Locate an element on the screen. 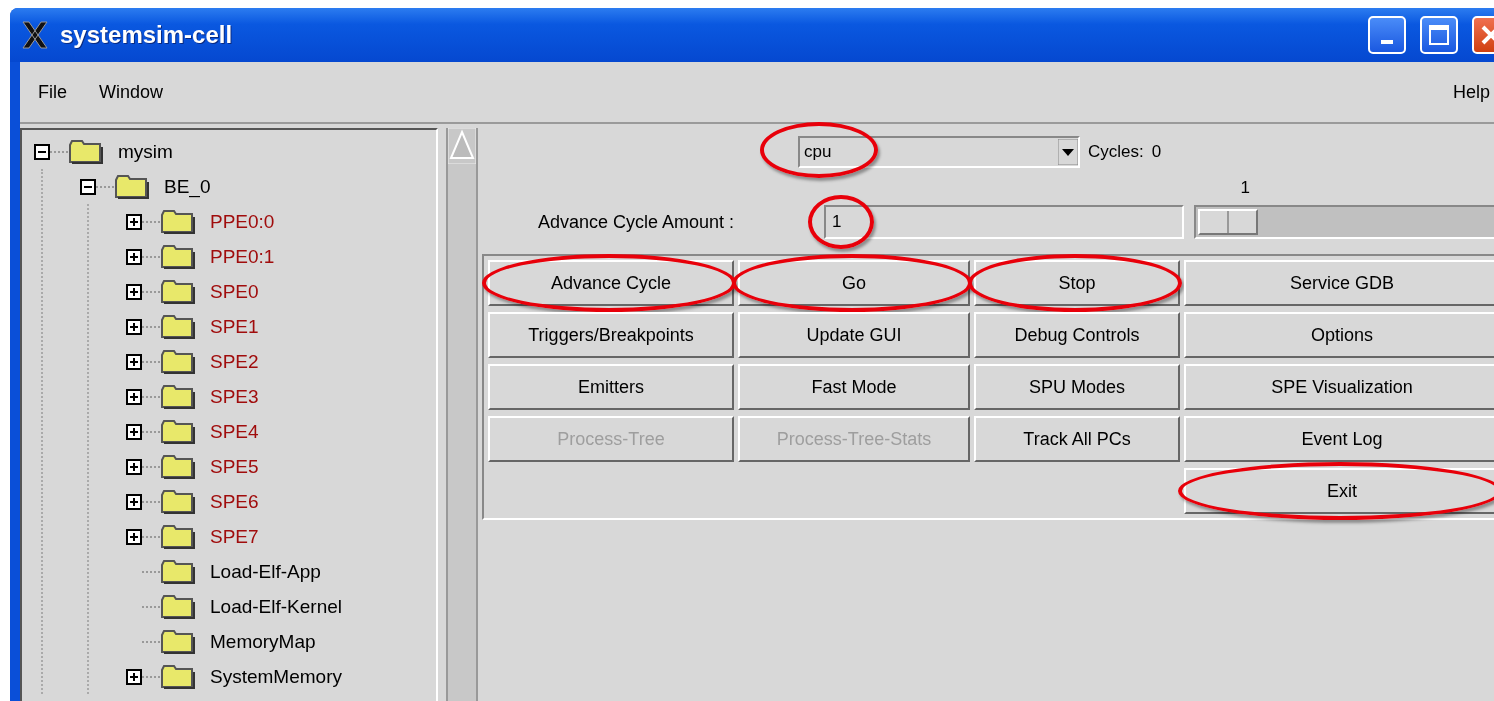 This screenshot has height=701, width=1494. menu-item: Window is located at coordinates (131, 92).